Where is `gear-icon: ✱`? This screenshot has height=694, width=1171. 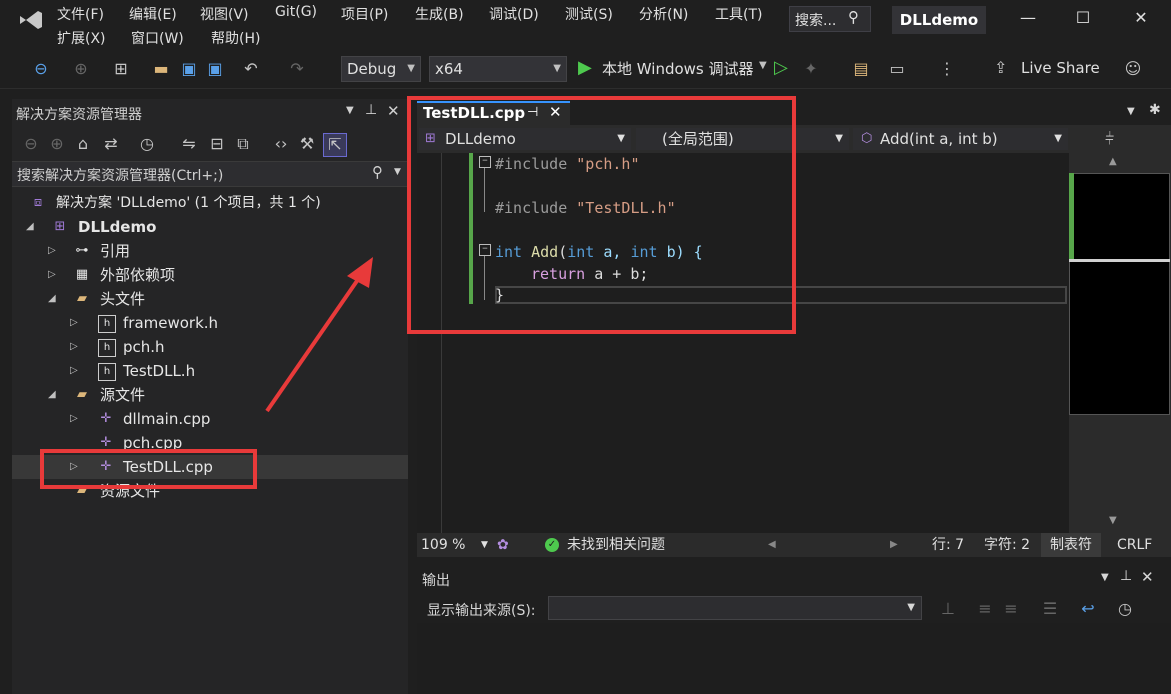
gear-icon: ✱ is located at coordinates (1155, 110).